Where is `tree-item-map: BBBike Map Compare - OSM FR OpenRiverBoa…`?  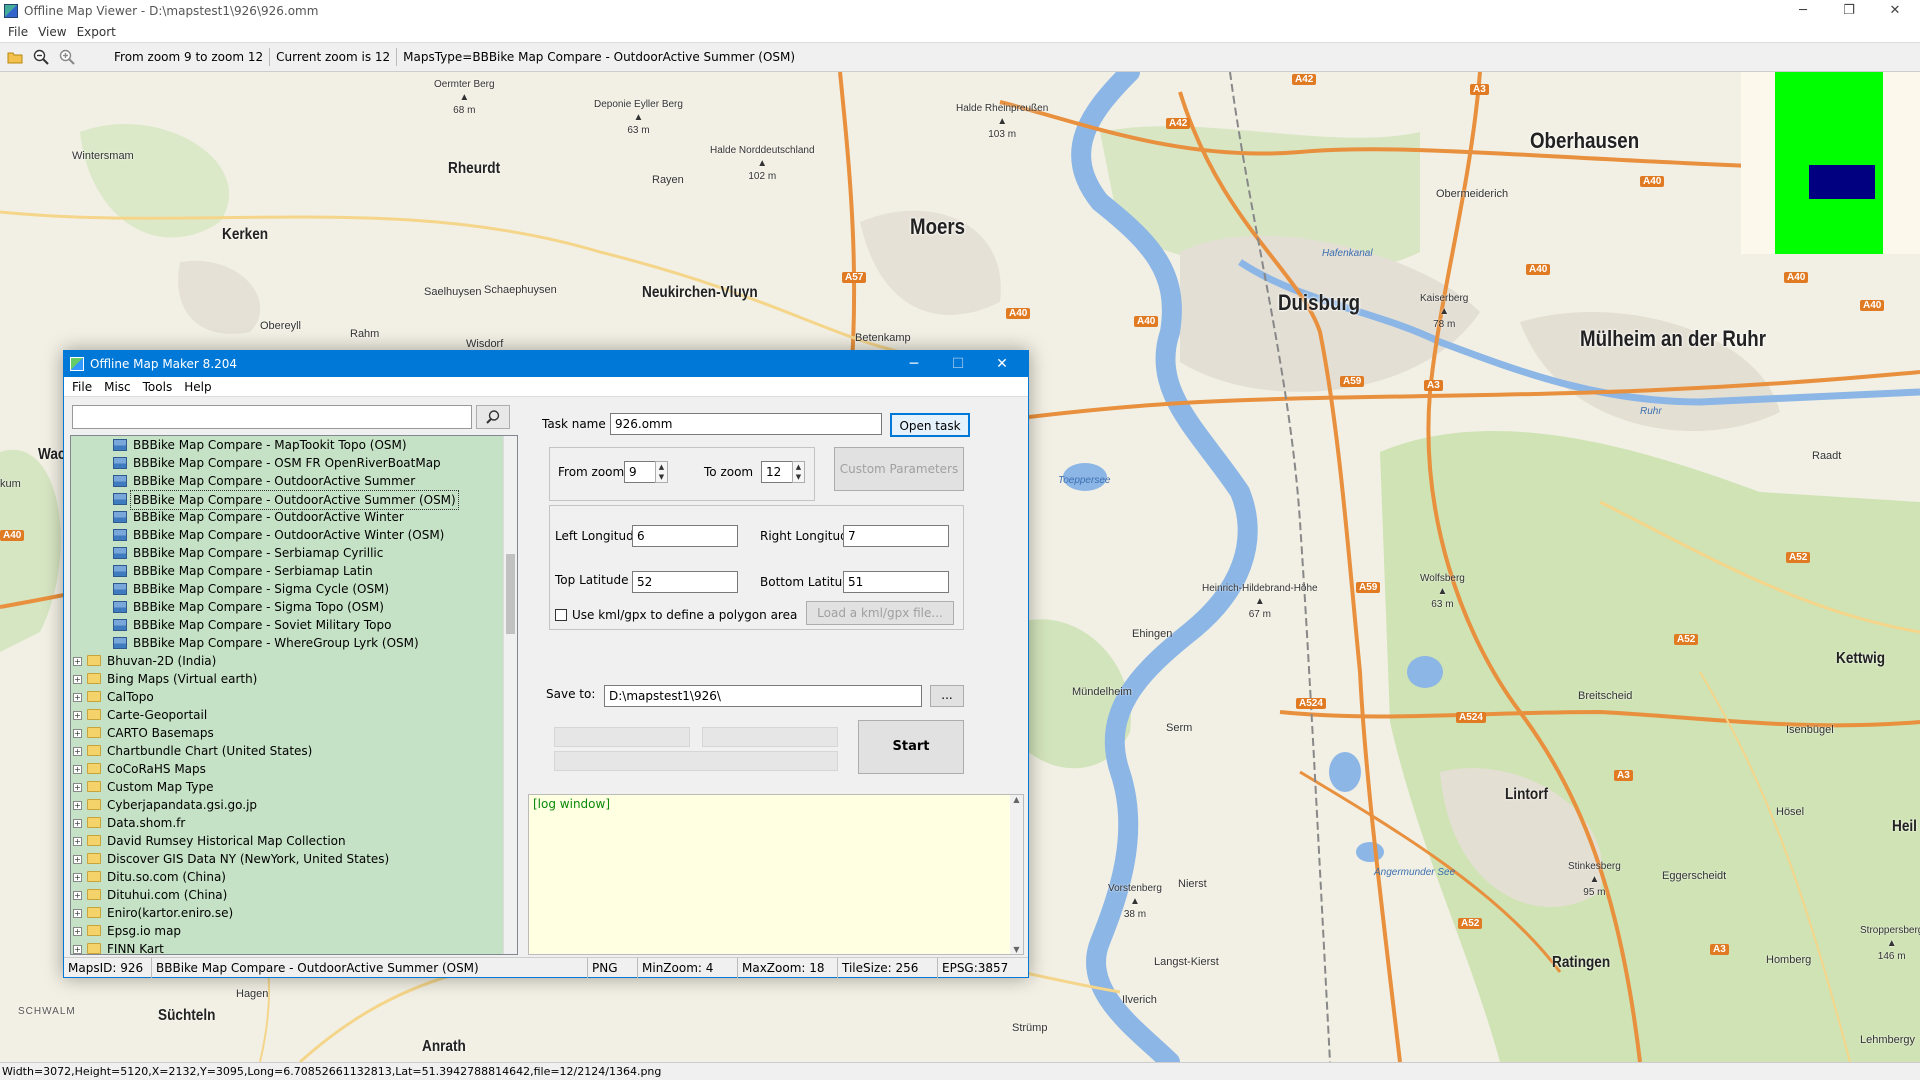 tree-item-map: BBBike Map Compare - OSM FR OpenRiverBoa… is located at coordinates (294, 463).